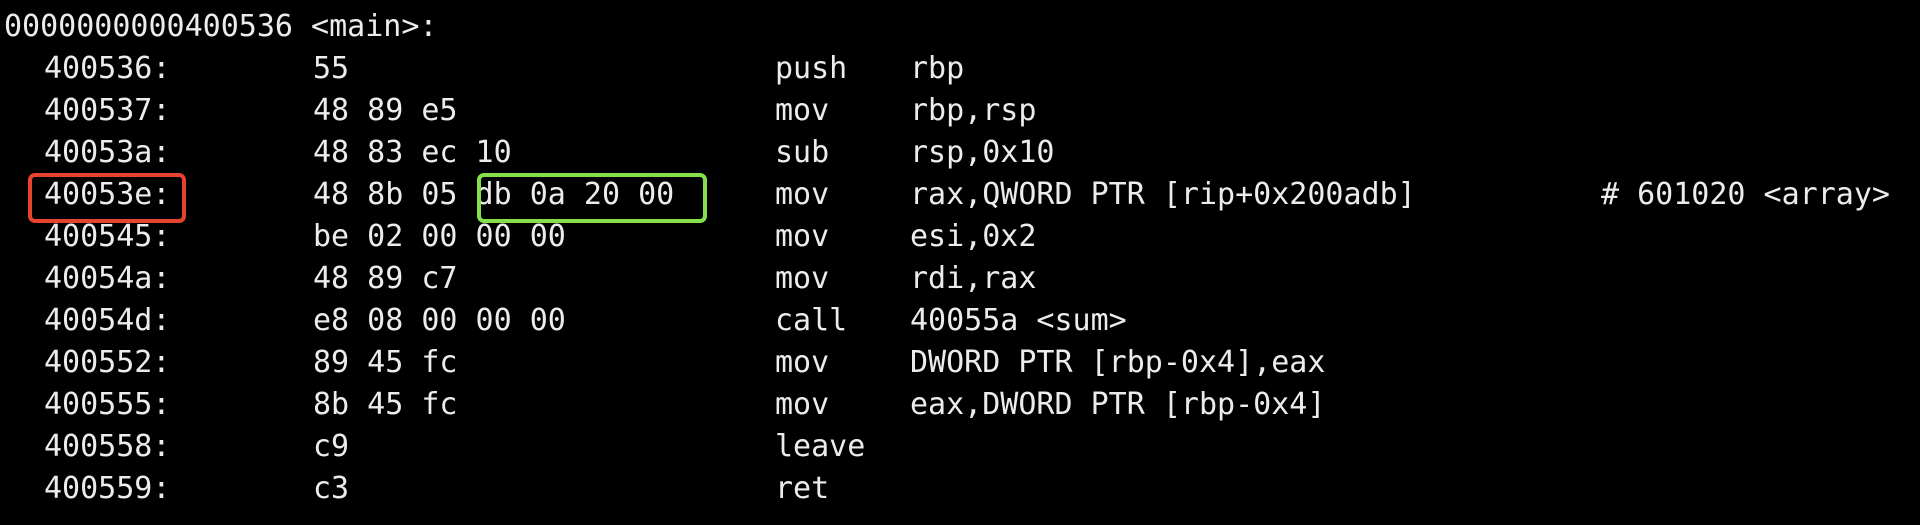 The image size is (1920, 525). Describe the element at coordinates (107, 320) in the screenshot. I see `instruction-address: 40054d:` at that location.